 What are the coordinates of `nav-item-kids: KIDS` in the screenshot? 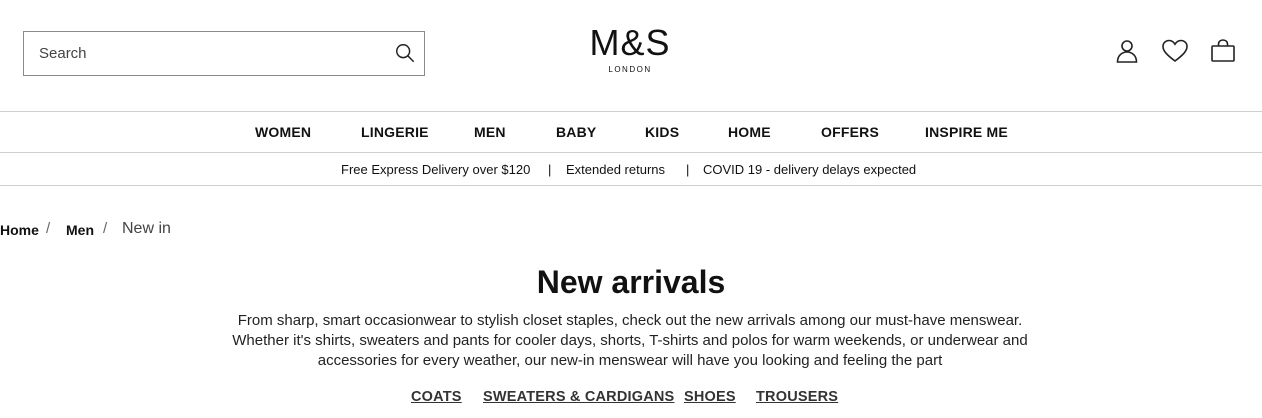 It's located at (662, 132).